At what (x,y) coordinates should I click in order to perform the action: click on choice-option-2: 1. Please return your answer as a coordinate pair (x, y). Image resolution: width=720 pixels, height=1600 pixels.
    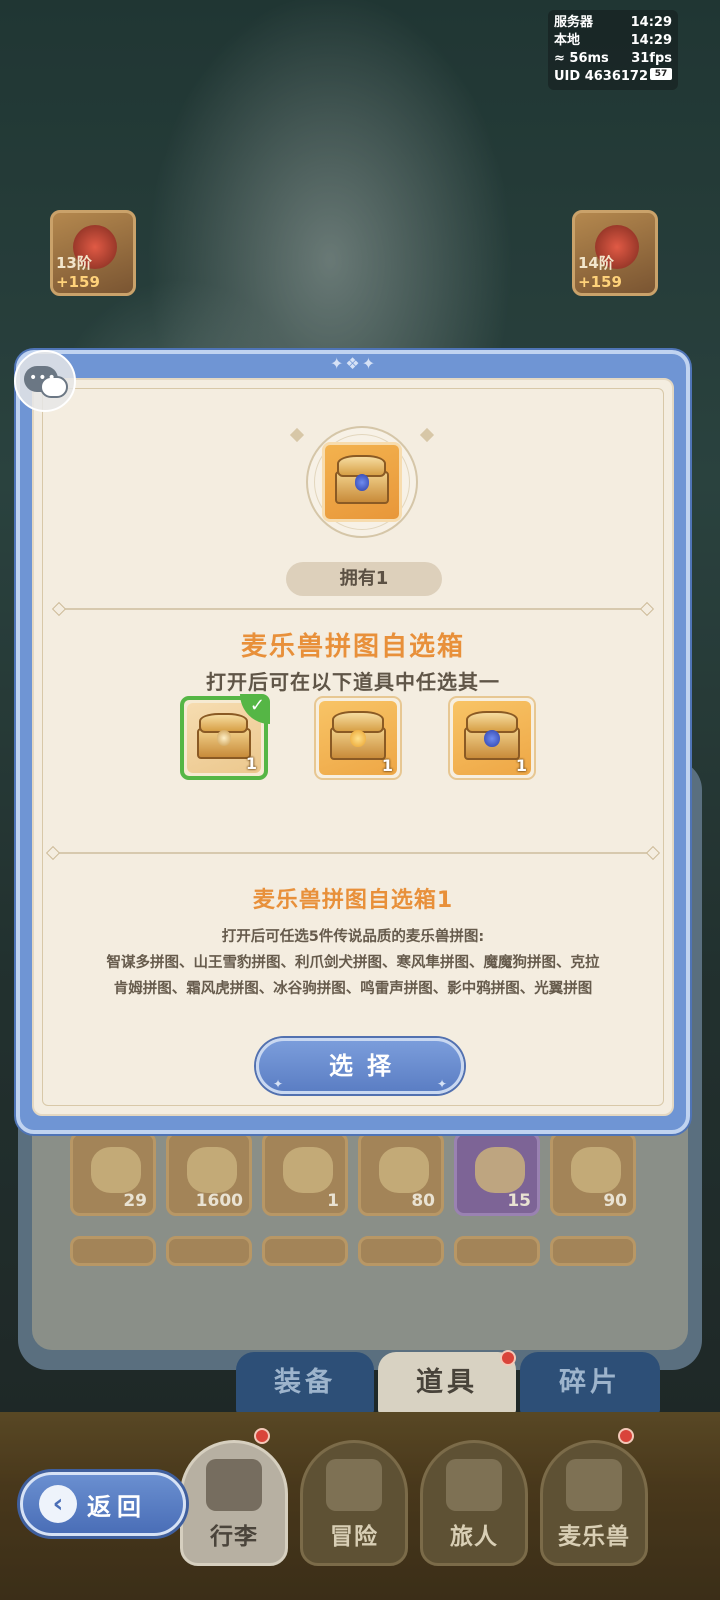
    Looking at the image, I should click on (358, 738).